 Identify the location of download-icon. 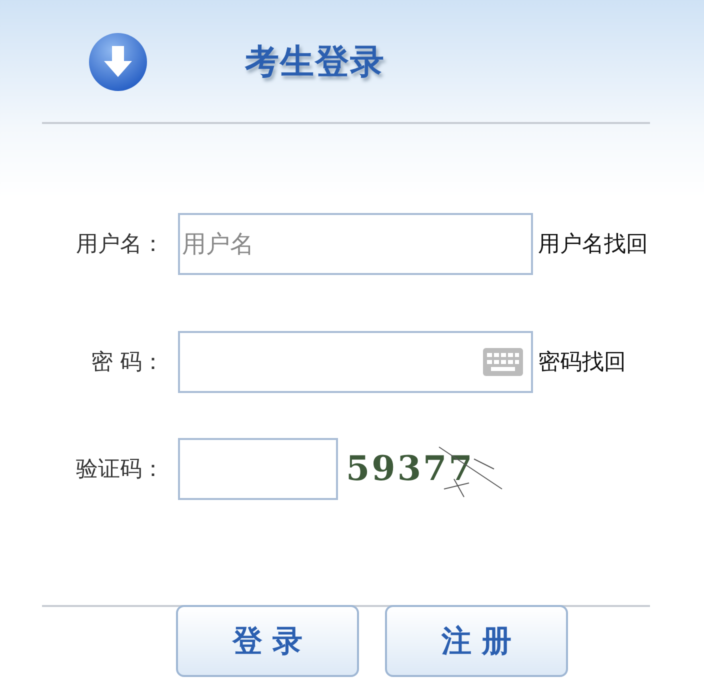
(118, 62).